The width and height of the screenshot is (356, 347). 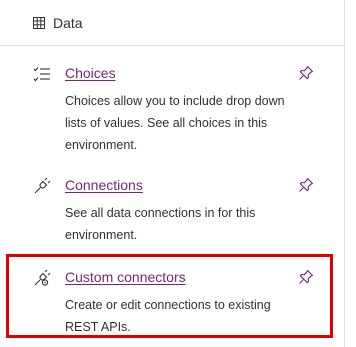 What do you see at coordinates (42, 74) in the screenshot?
I see `list-icon` at bounding box center [42, 74].